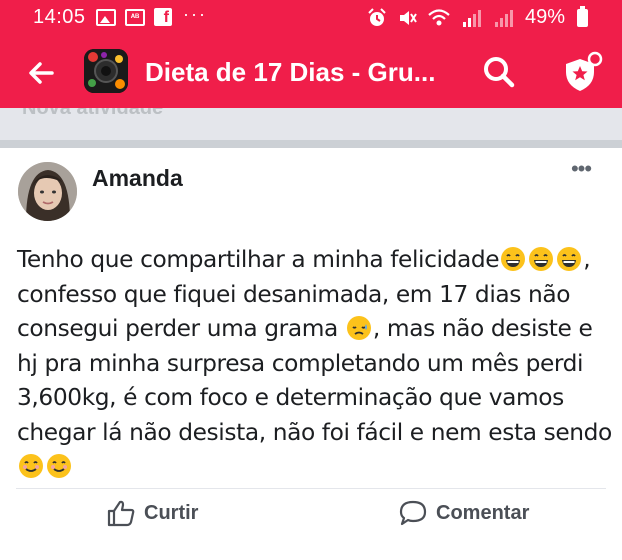  Describe the element at coordinates (106, 17) in the screenshot. I see `gallery-icon` at that location.